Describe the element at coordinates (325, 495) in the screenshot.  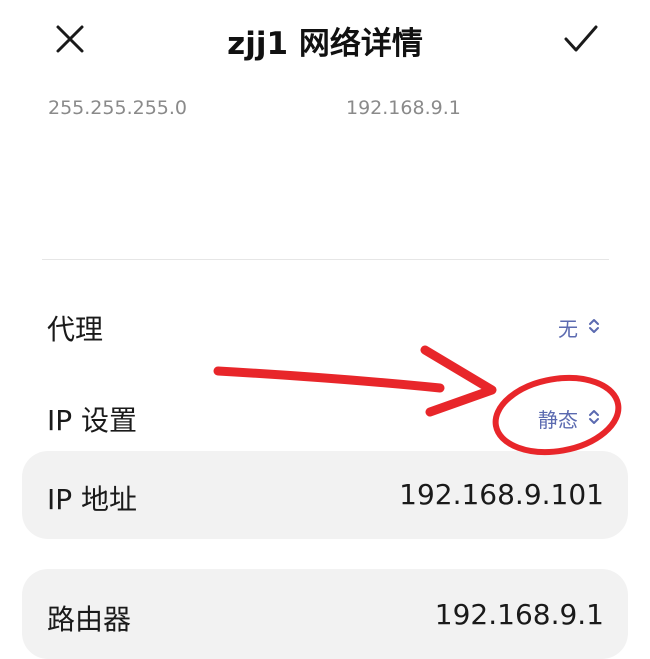
I see `ip-address-field: IP 地址 192.168.9.101` at that location.